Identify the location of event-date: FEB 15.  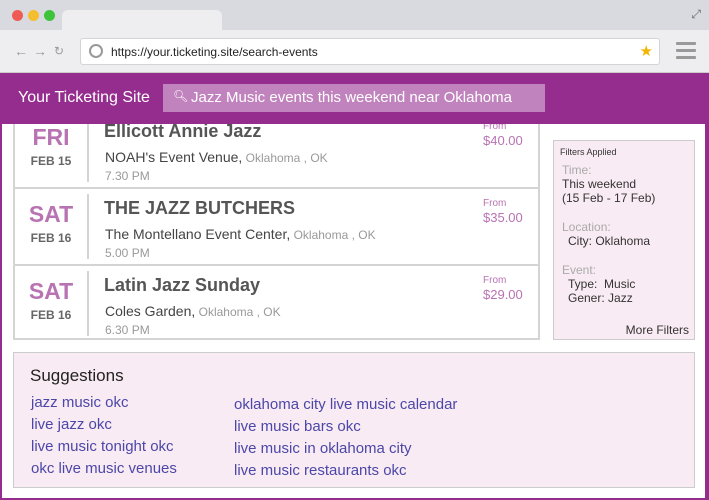
(51, 161).